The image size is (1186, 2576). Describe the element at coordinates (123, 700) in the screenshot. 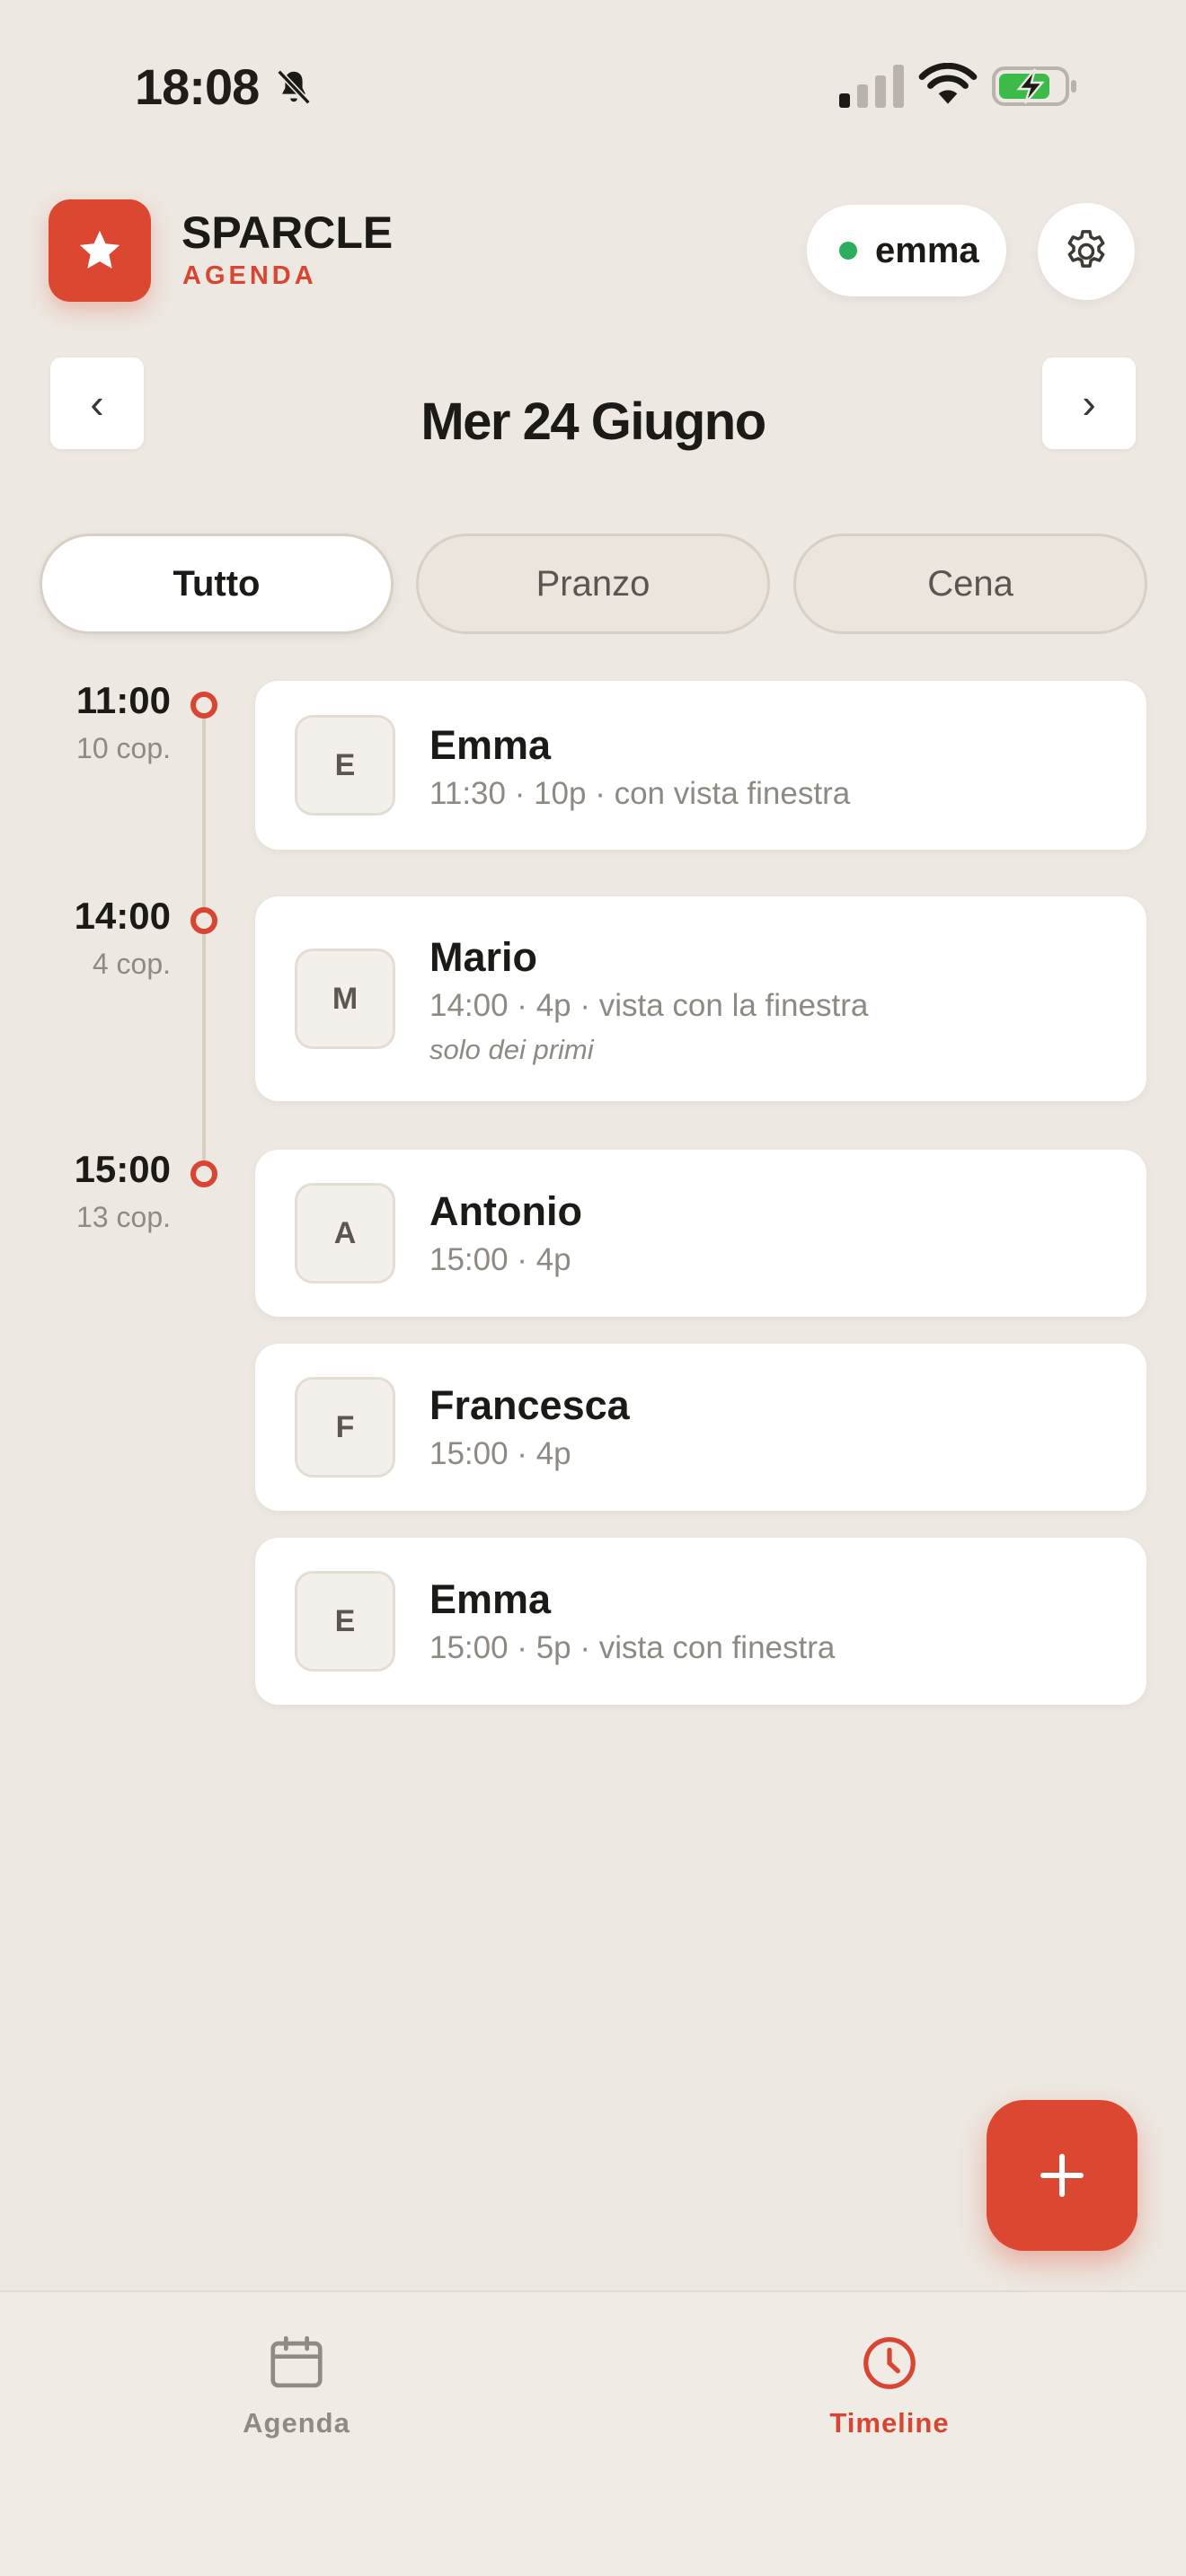

I see `slot-time: 11:00` at that location.